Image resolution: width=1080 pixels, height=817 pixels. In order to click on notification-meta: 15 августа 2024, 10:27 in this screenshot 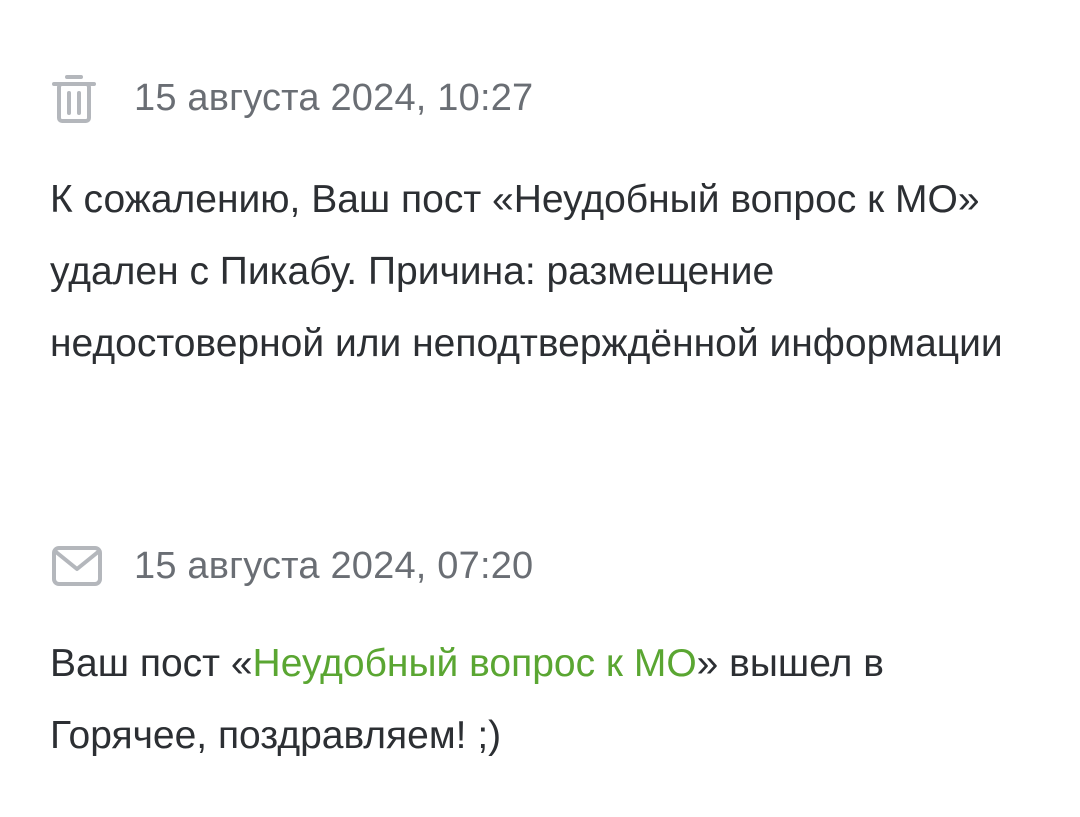, I will do `click(530, 98)`.